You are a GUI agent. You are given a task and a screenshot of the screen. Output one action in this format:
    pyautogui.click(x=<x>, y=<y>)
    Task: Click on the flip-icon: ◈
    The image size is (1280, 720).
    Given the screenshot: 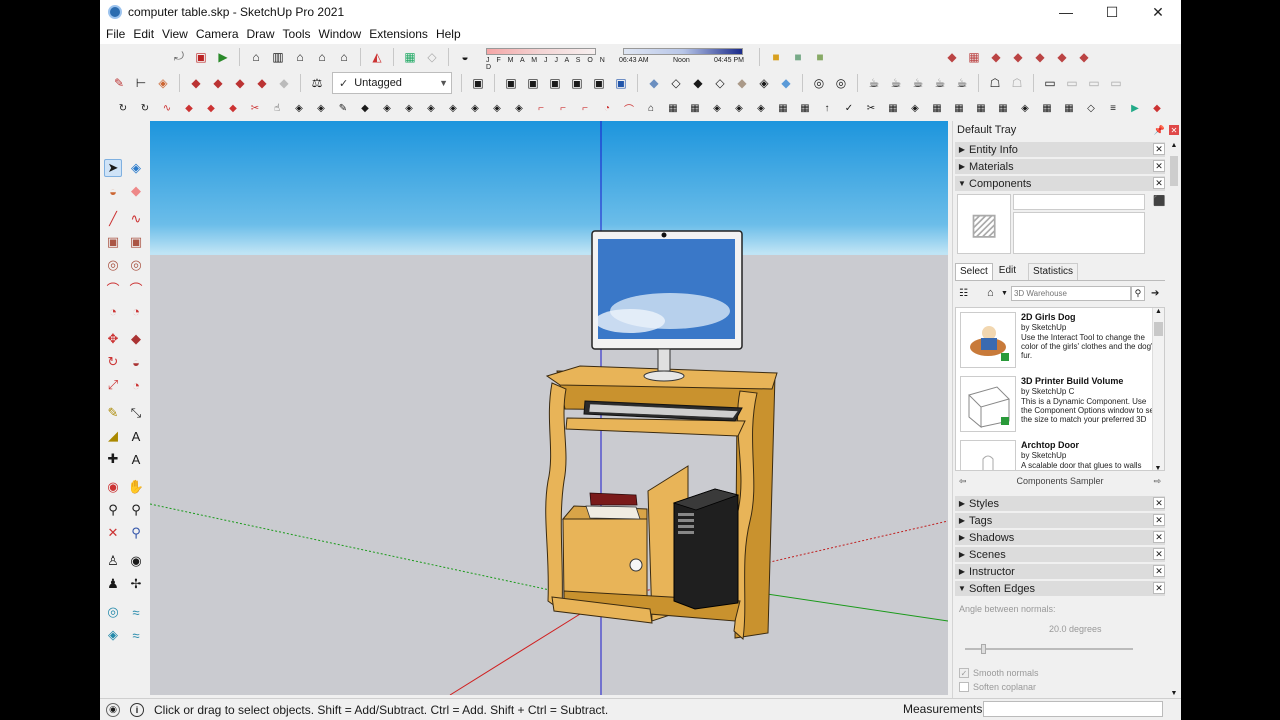 What is the action you would take?
    pyautogui.click(x=717, y=109)
    